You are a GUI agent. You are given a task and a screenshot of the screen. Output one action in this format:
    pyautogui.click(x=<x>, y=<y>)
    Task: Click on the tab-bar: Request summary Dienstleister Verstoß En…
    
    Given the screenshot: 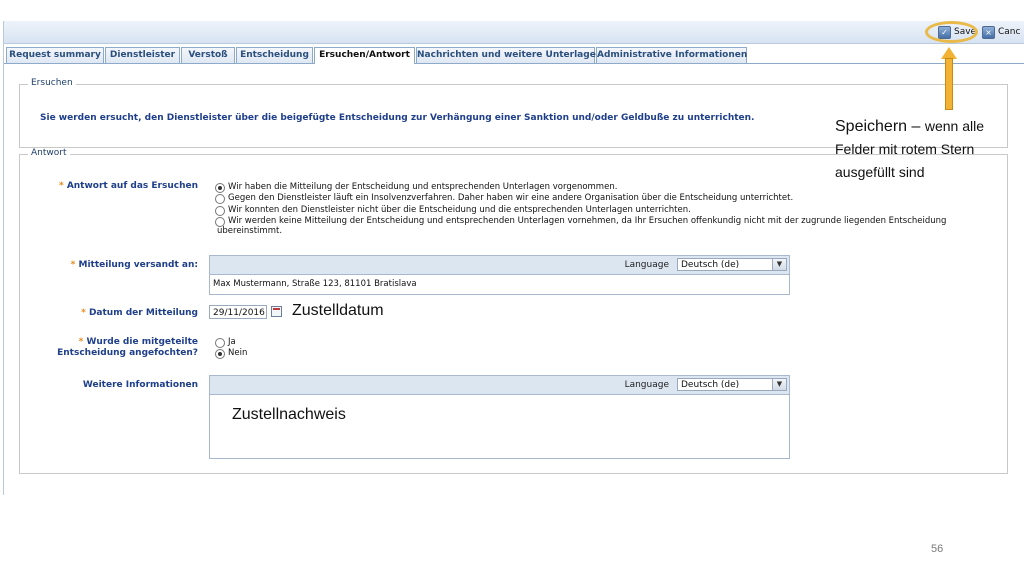 What is the action you would take?
    pyautogui.click(x=514, y=54)
    